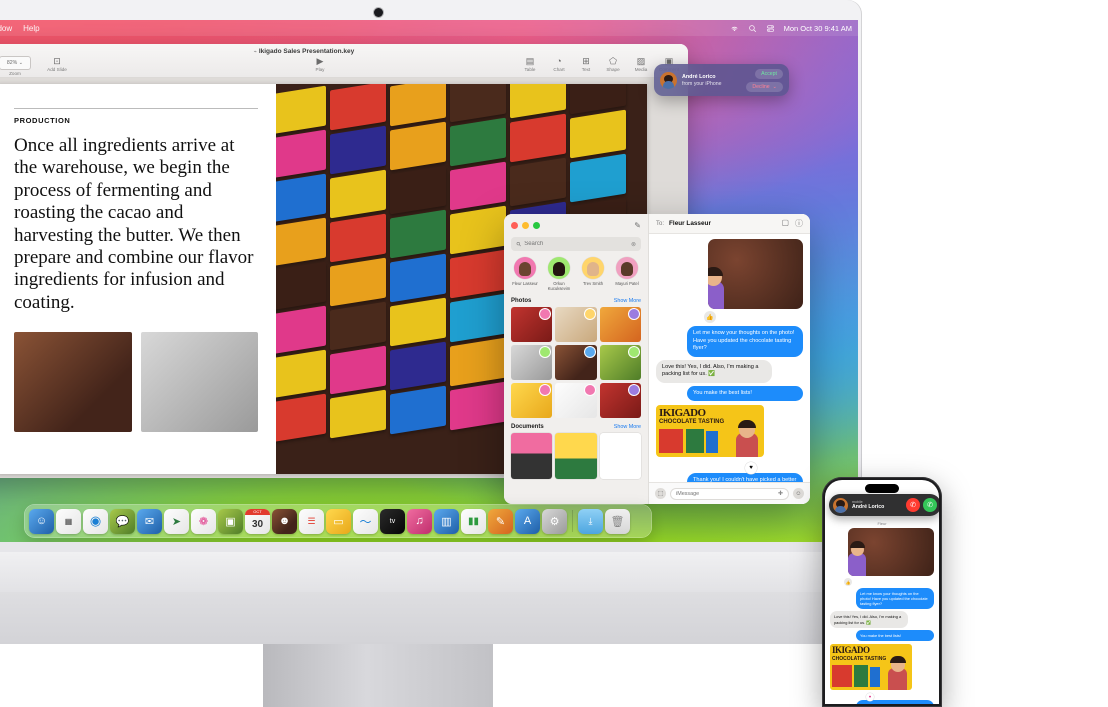 This screenshot has width=1108, height=707. I want to click on search-field: ⊗, so click(576, 244).